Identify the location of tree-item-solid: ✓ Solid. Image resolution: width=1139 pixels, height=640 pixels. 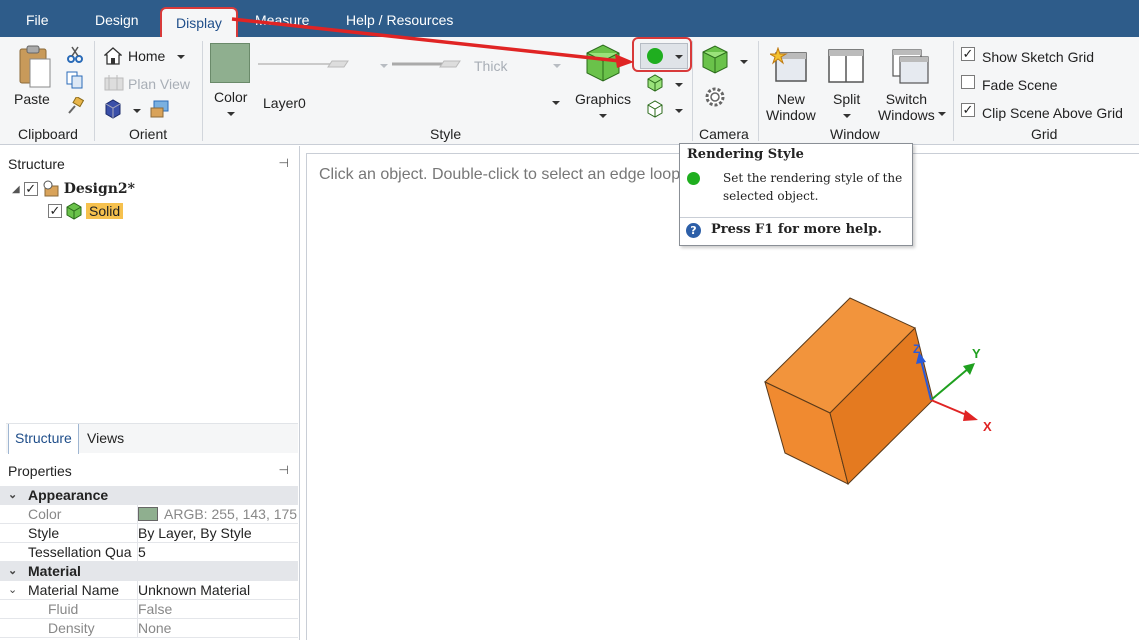
(86, 211).